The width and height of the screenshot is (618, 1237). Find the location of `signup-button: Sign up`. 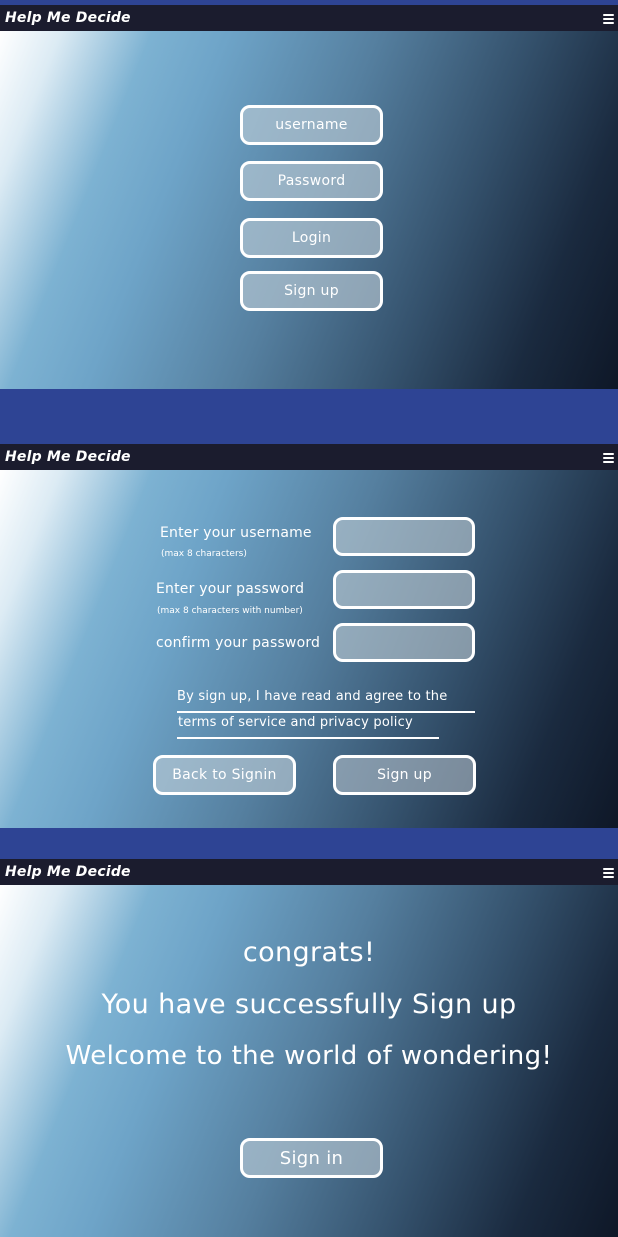

signup-button: Sign up is located at coordinates (311, 291).